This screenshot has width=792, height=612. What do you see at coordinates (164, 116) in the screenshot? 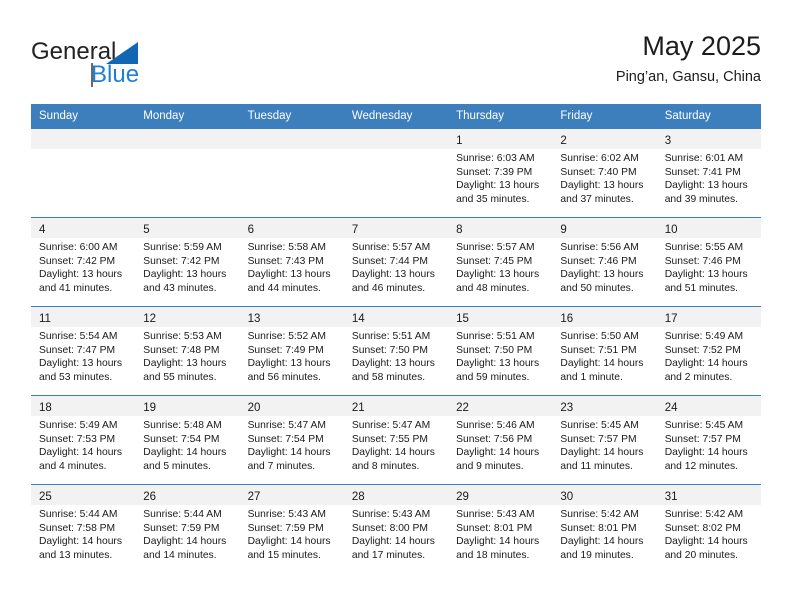
I see `weekday-header-monday: Monday` at bounding box center [164, 116].